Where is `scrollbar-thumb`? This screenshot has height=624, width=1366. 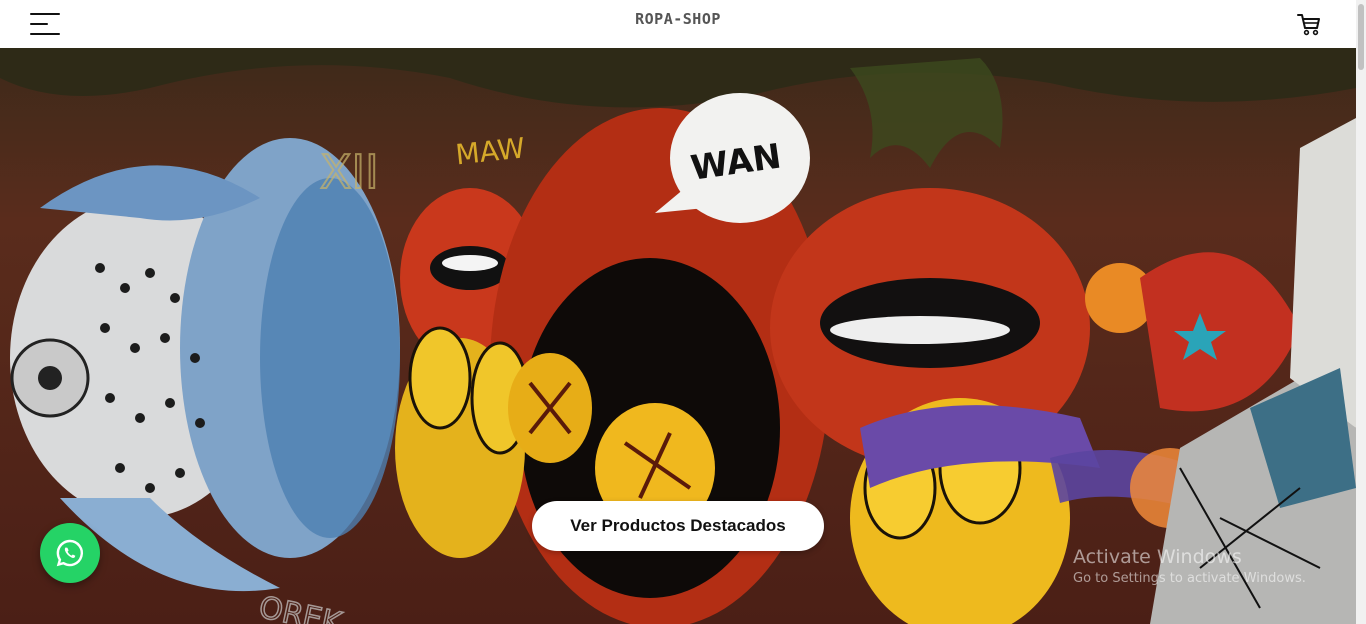
scrollbar-thumb is located at coordinates (1361, 37).